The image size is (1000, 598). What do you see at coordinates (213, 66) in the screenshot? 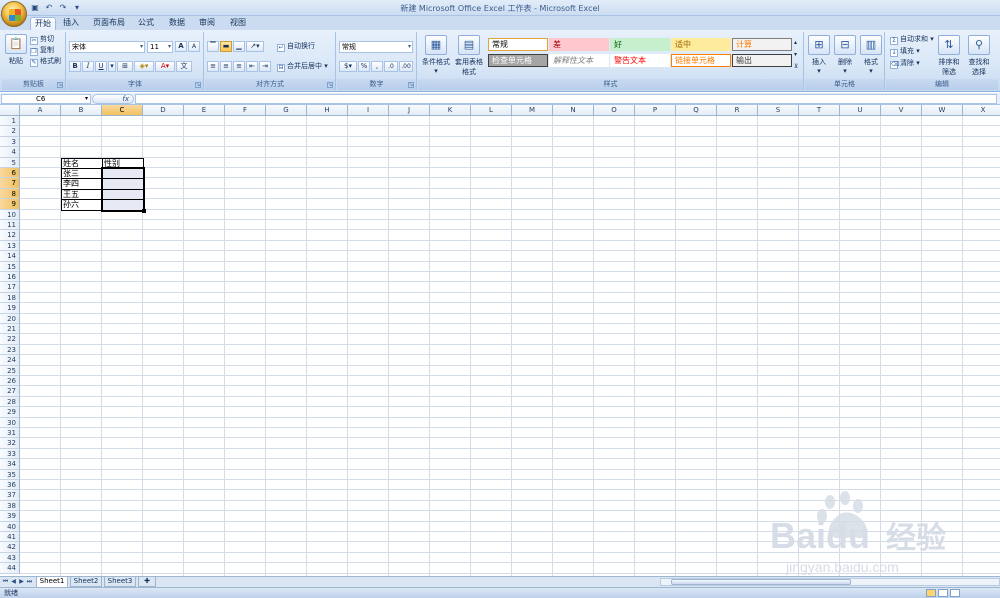
I see `align-left-icon: ≡` at bounding box center [213, 66].